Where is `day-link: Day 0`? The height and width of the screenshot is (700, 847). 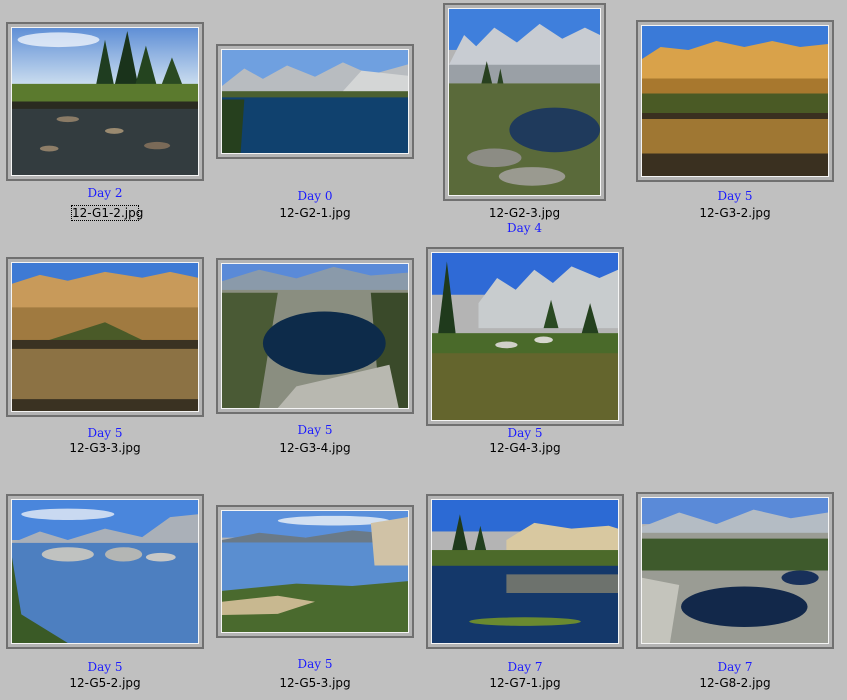 day-link: Day 0 is located at coordinates (315, 196).